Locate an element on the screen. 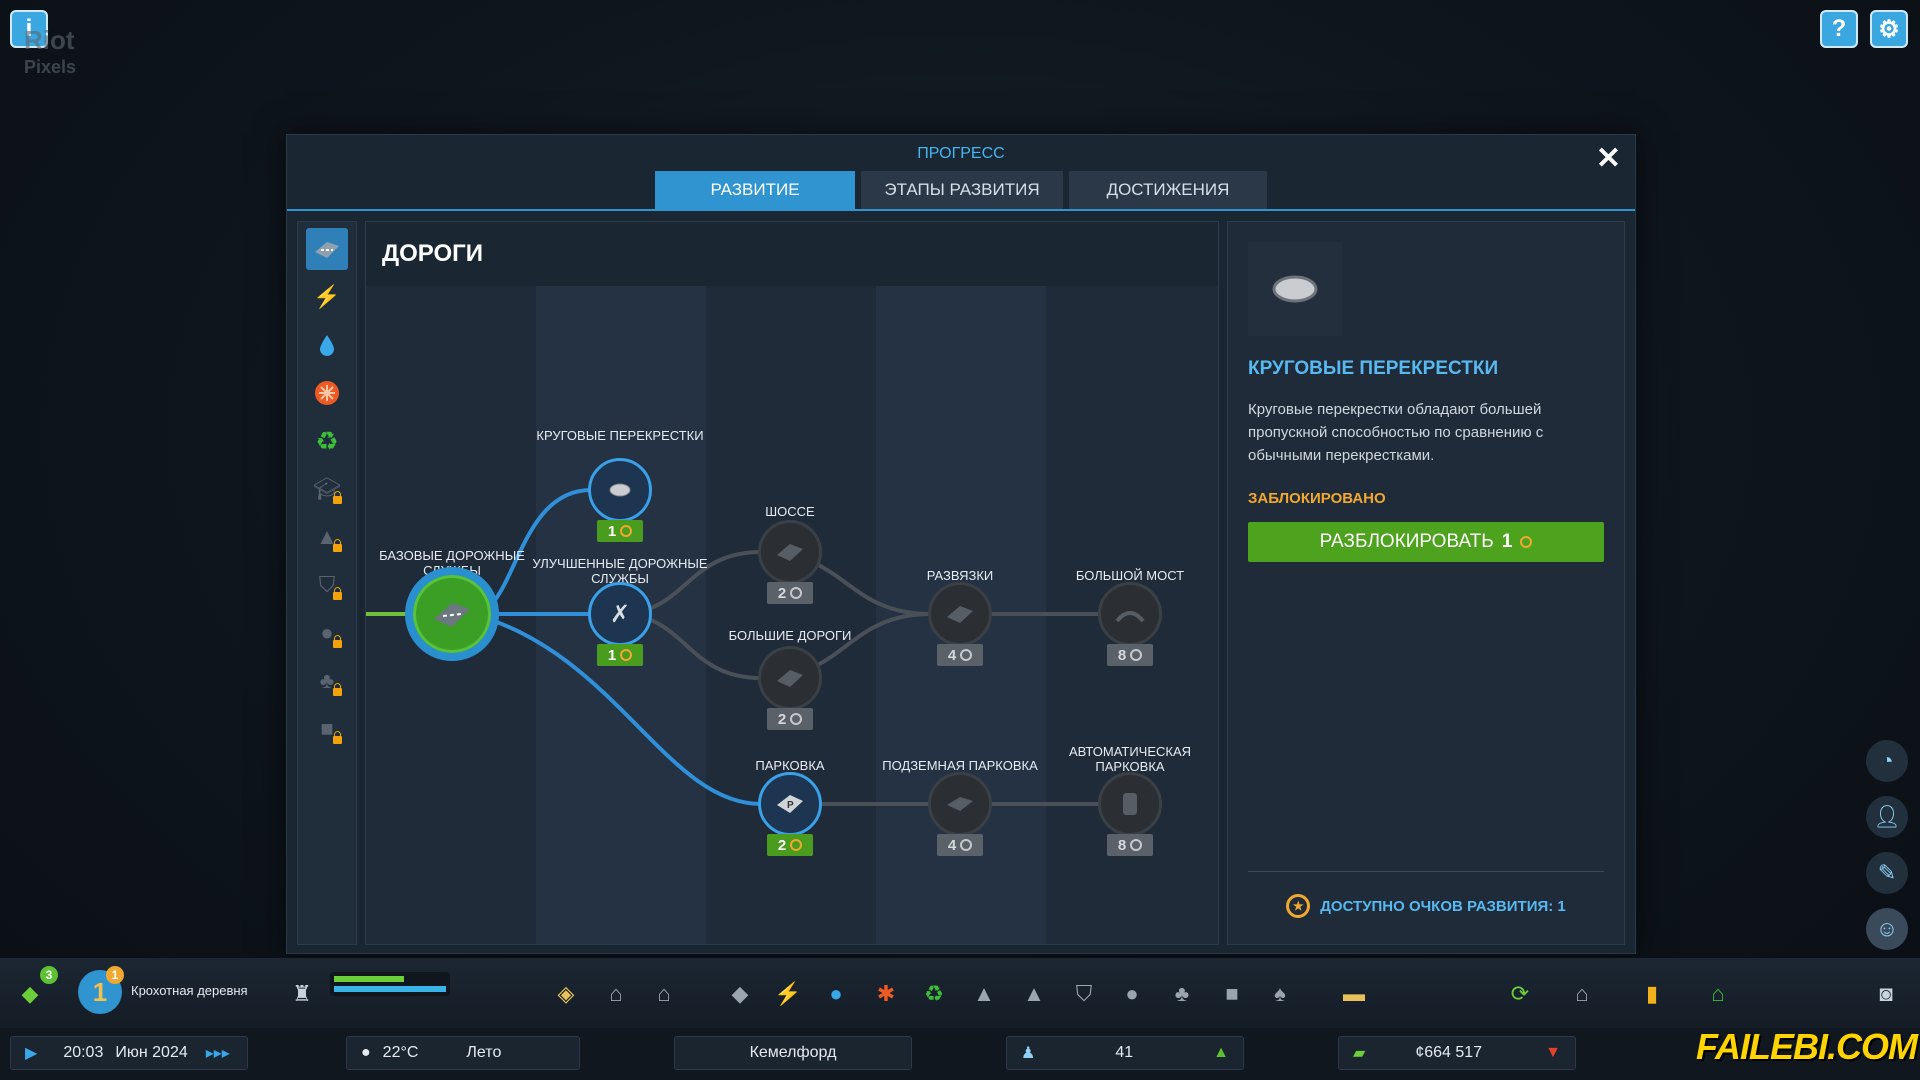  advisor-icon: ☺ is located at coordinates (1887, 928).